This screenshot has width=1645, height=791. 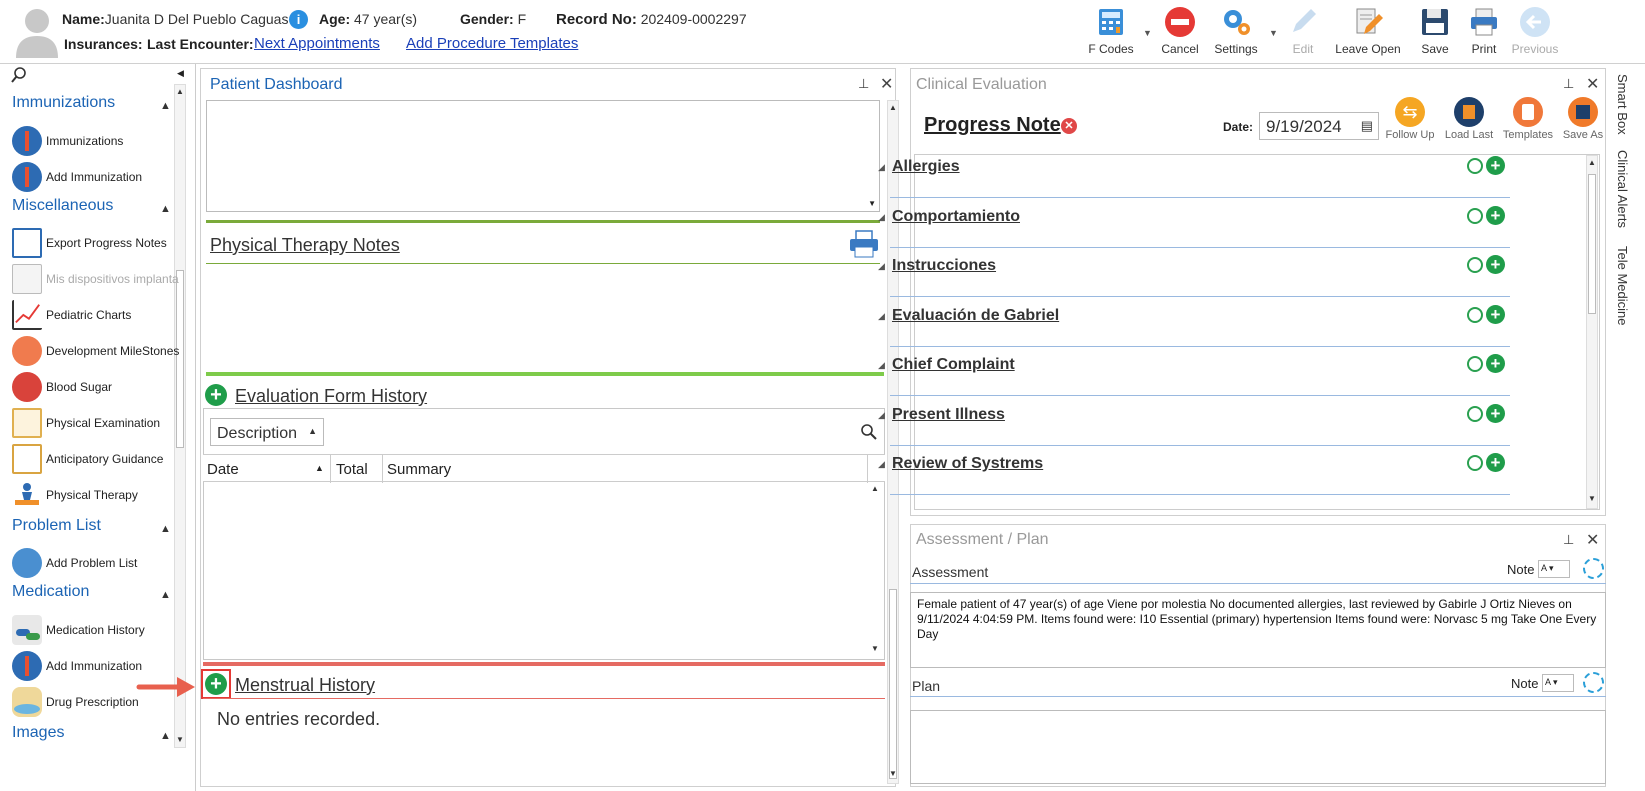 I want to click on clinical-section-row: ◢ Review of Systrems +, so click(x=1194, y=473).